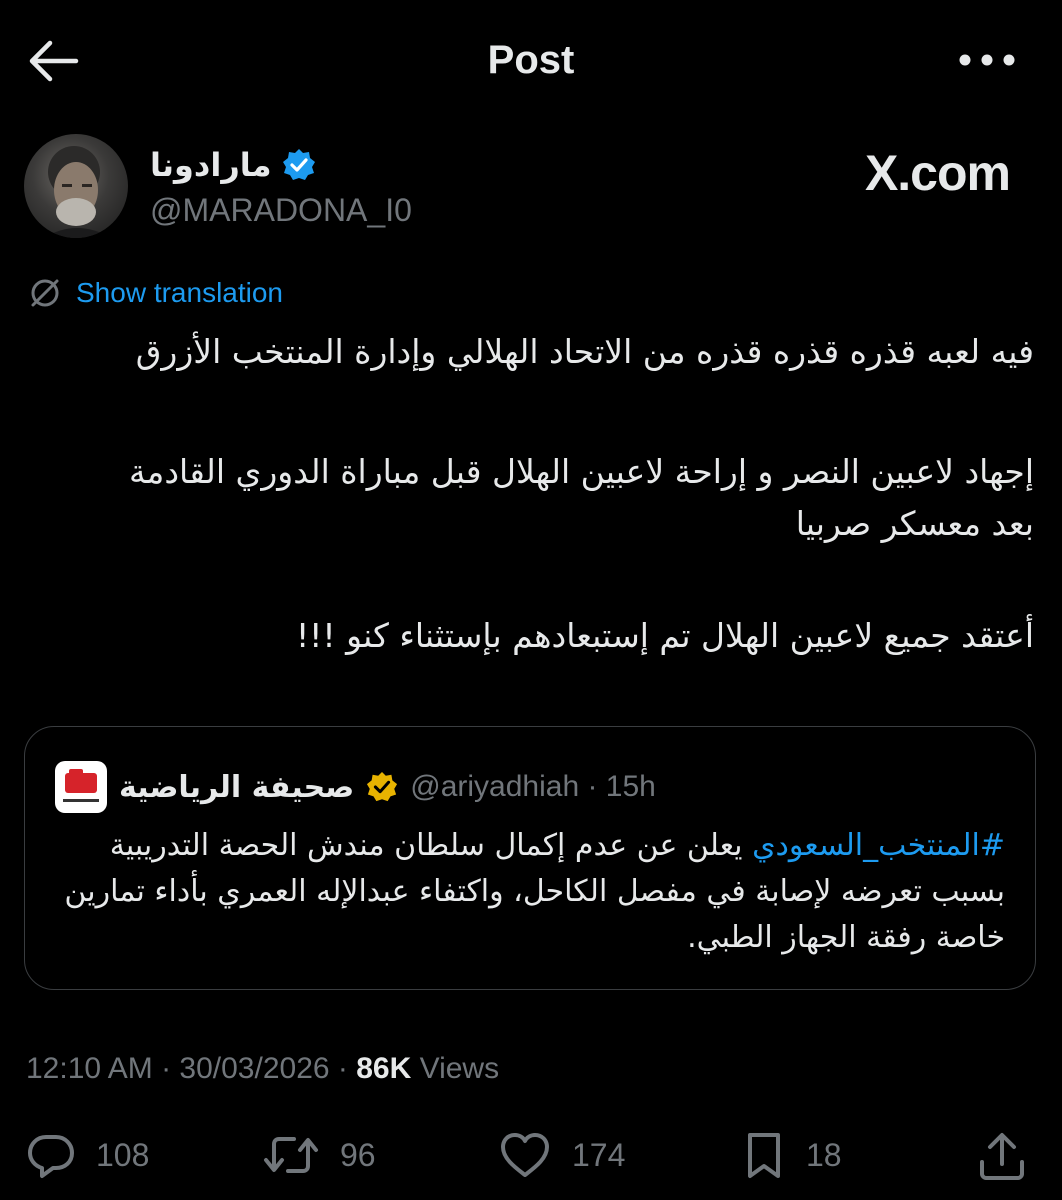 The width and height of the screenshot is (1062, 1200). What do you see at coordinates (561, 1155) in the screenshot?
I see `like-button: 174` at bounding box center [561, 1155].